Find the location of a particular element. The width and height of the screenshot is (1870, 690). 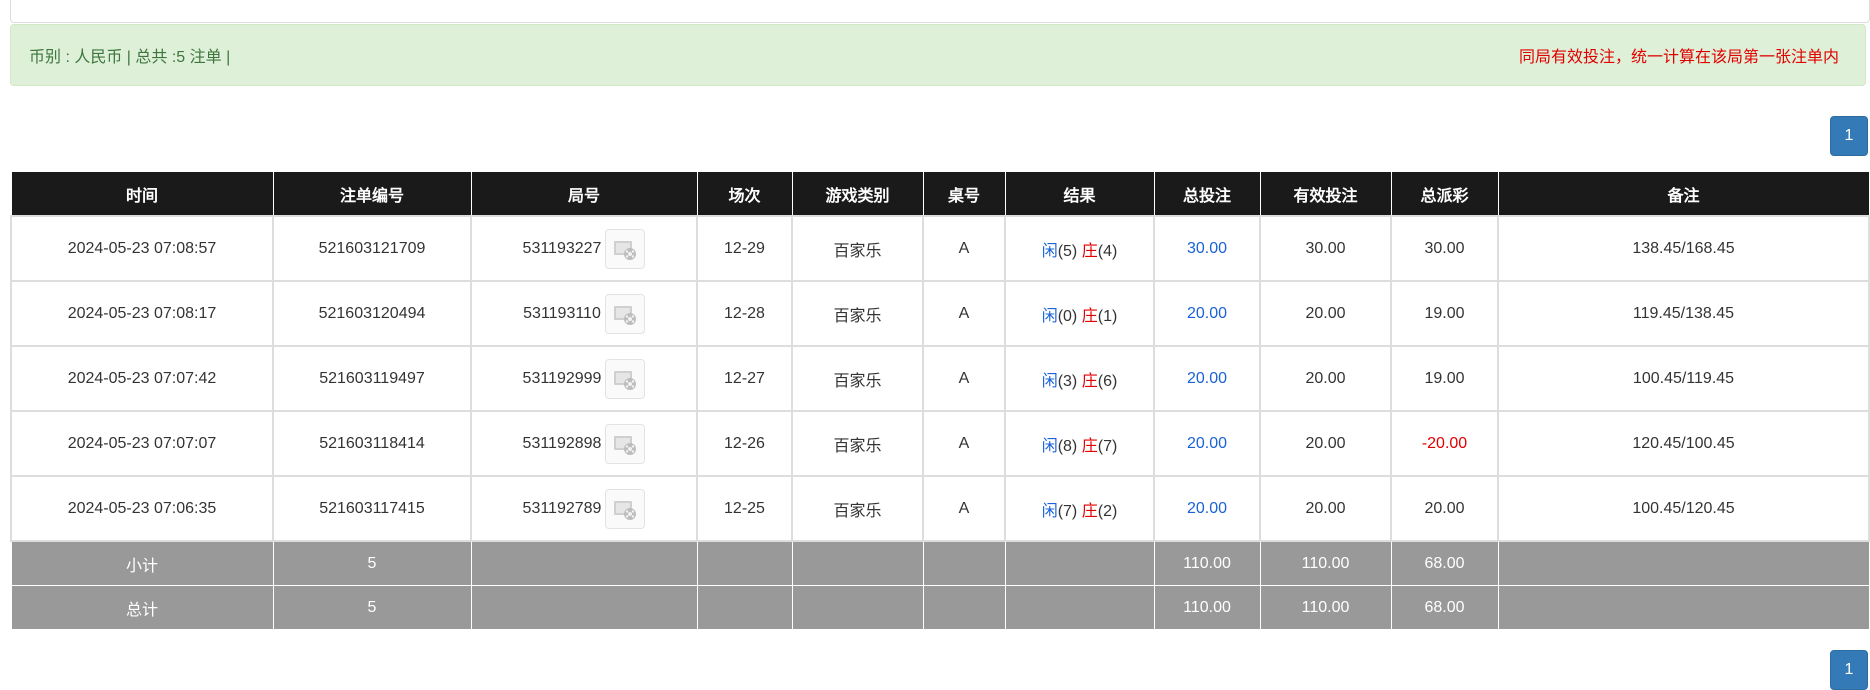

cell-valid-bet: 20.00 is located at coordinates (1325, 378).